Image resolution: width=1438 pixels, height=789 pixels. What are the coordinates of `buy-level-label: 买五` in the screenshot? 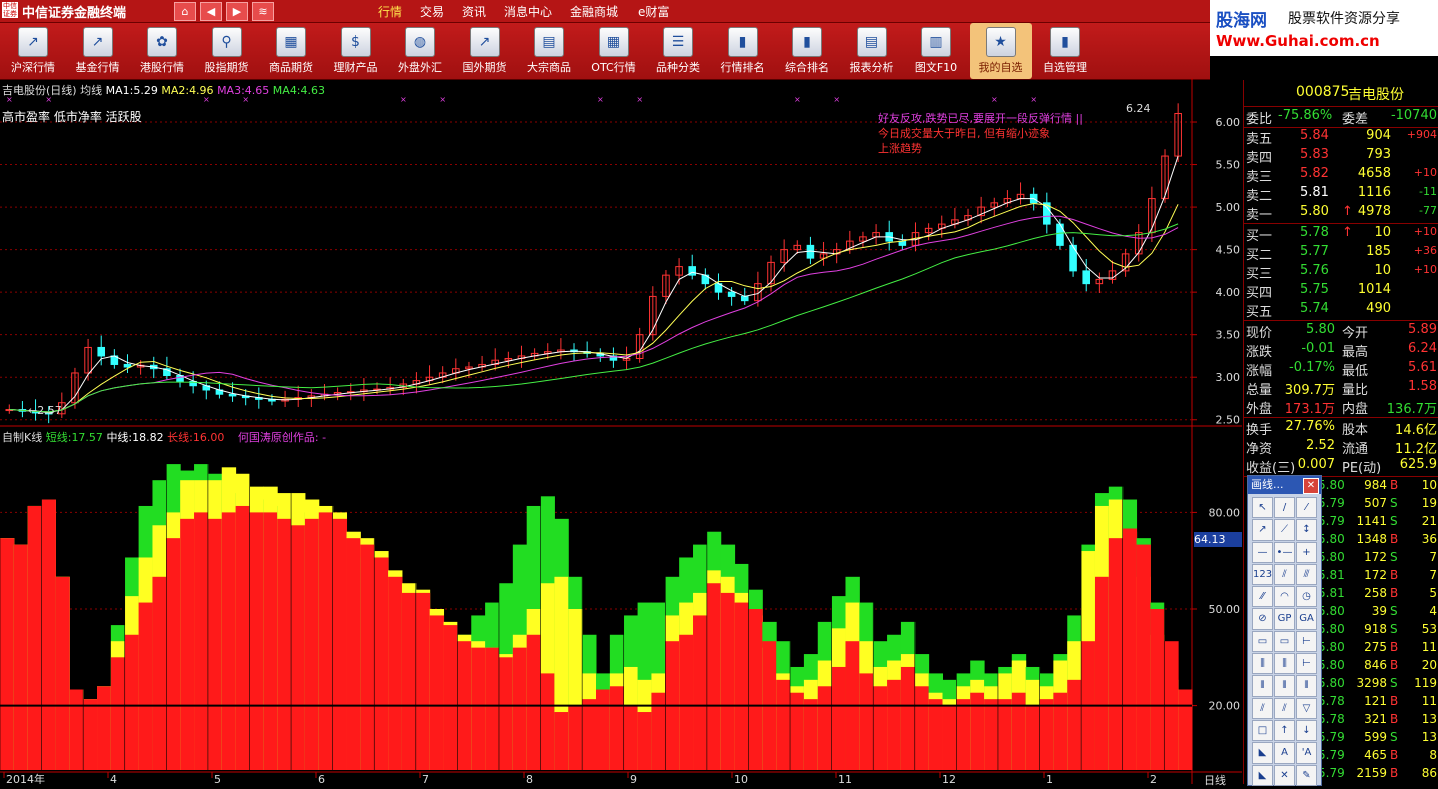 It's located at (1259, 312).